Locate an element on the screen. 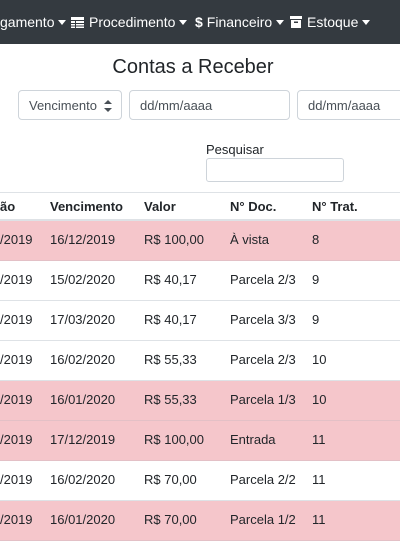 This screenshot has height=541, width=400. date-to-placeholder: dd/mm/aaaa is located at coordinates (344, 105).